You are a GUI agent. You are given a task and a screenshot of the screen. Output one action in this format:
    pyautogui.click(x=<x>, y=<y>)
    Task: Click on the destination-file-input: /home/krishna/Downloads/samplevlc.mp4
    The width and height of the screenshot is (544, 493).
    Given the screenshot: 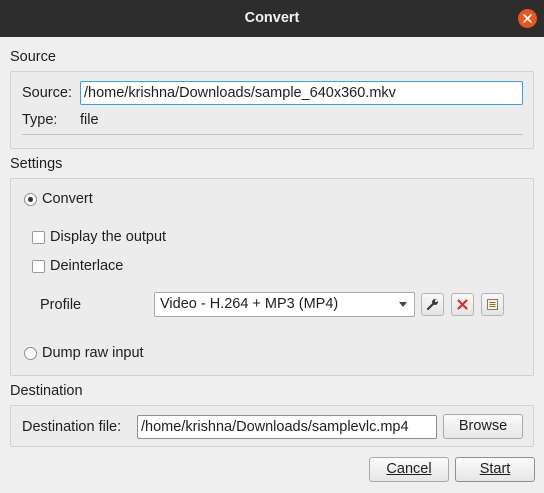 What is the action you would take?
    pyautogui.click(x=287, y=427)
    